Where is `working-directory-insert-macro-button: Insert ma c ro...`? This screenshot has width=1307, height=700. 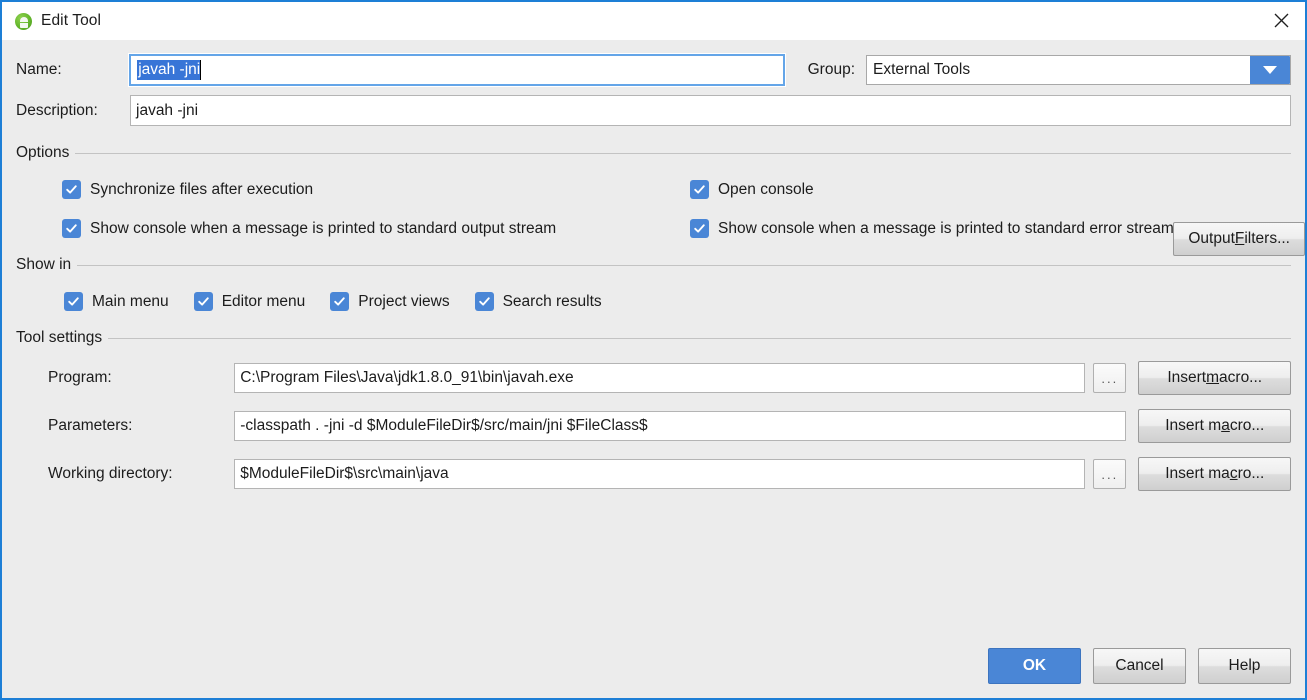
working-directory-insert-macro-button: Insert ma c ro... is located at coordinates (1214, 474).